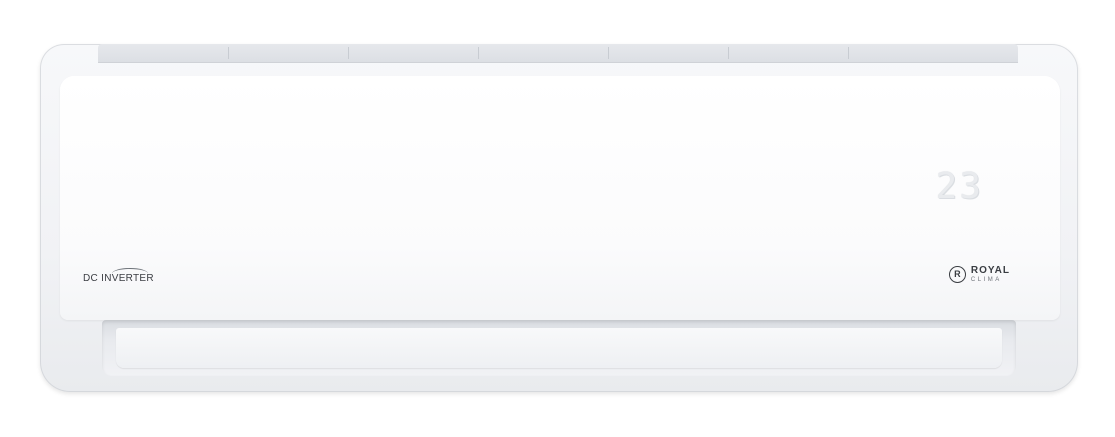  I want to click on brand-mark-icon: R, so click(957, 274).